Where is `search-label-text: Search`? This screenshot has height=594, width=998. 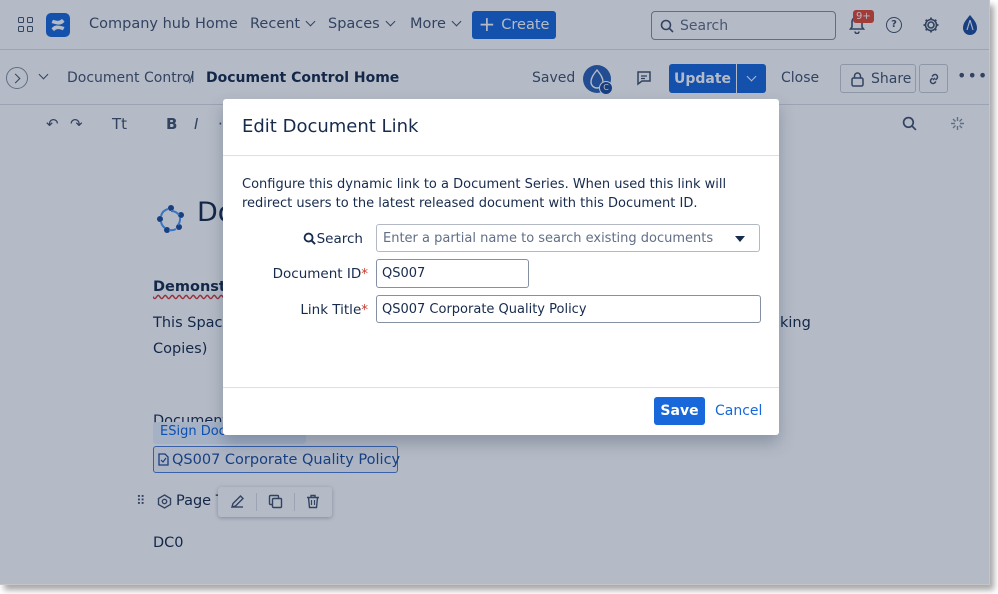
search-label-text: Search is located at coordinates (339, 239).